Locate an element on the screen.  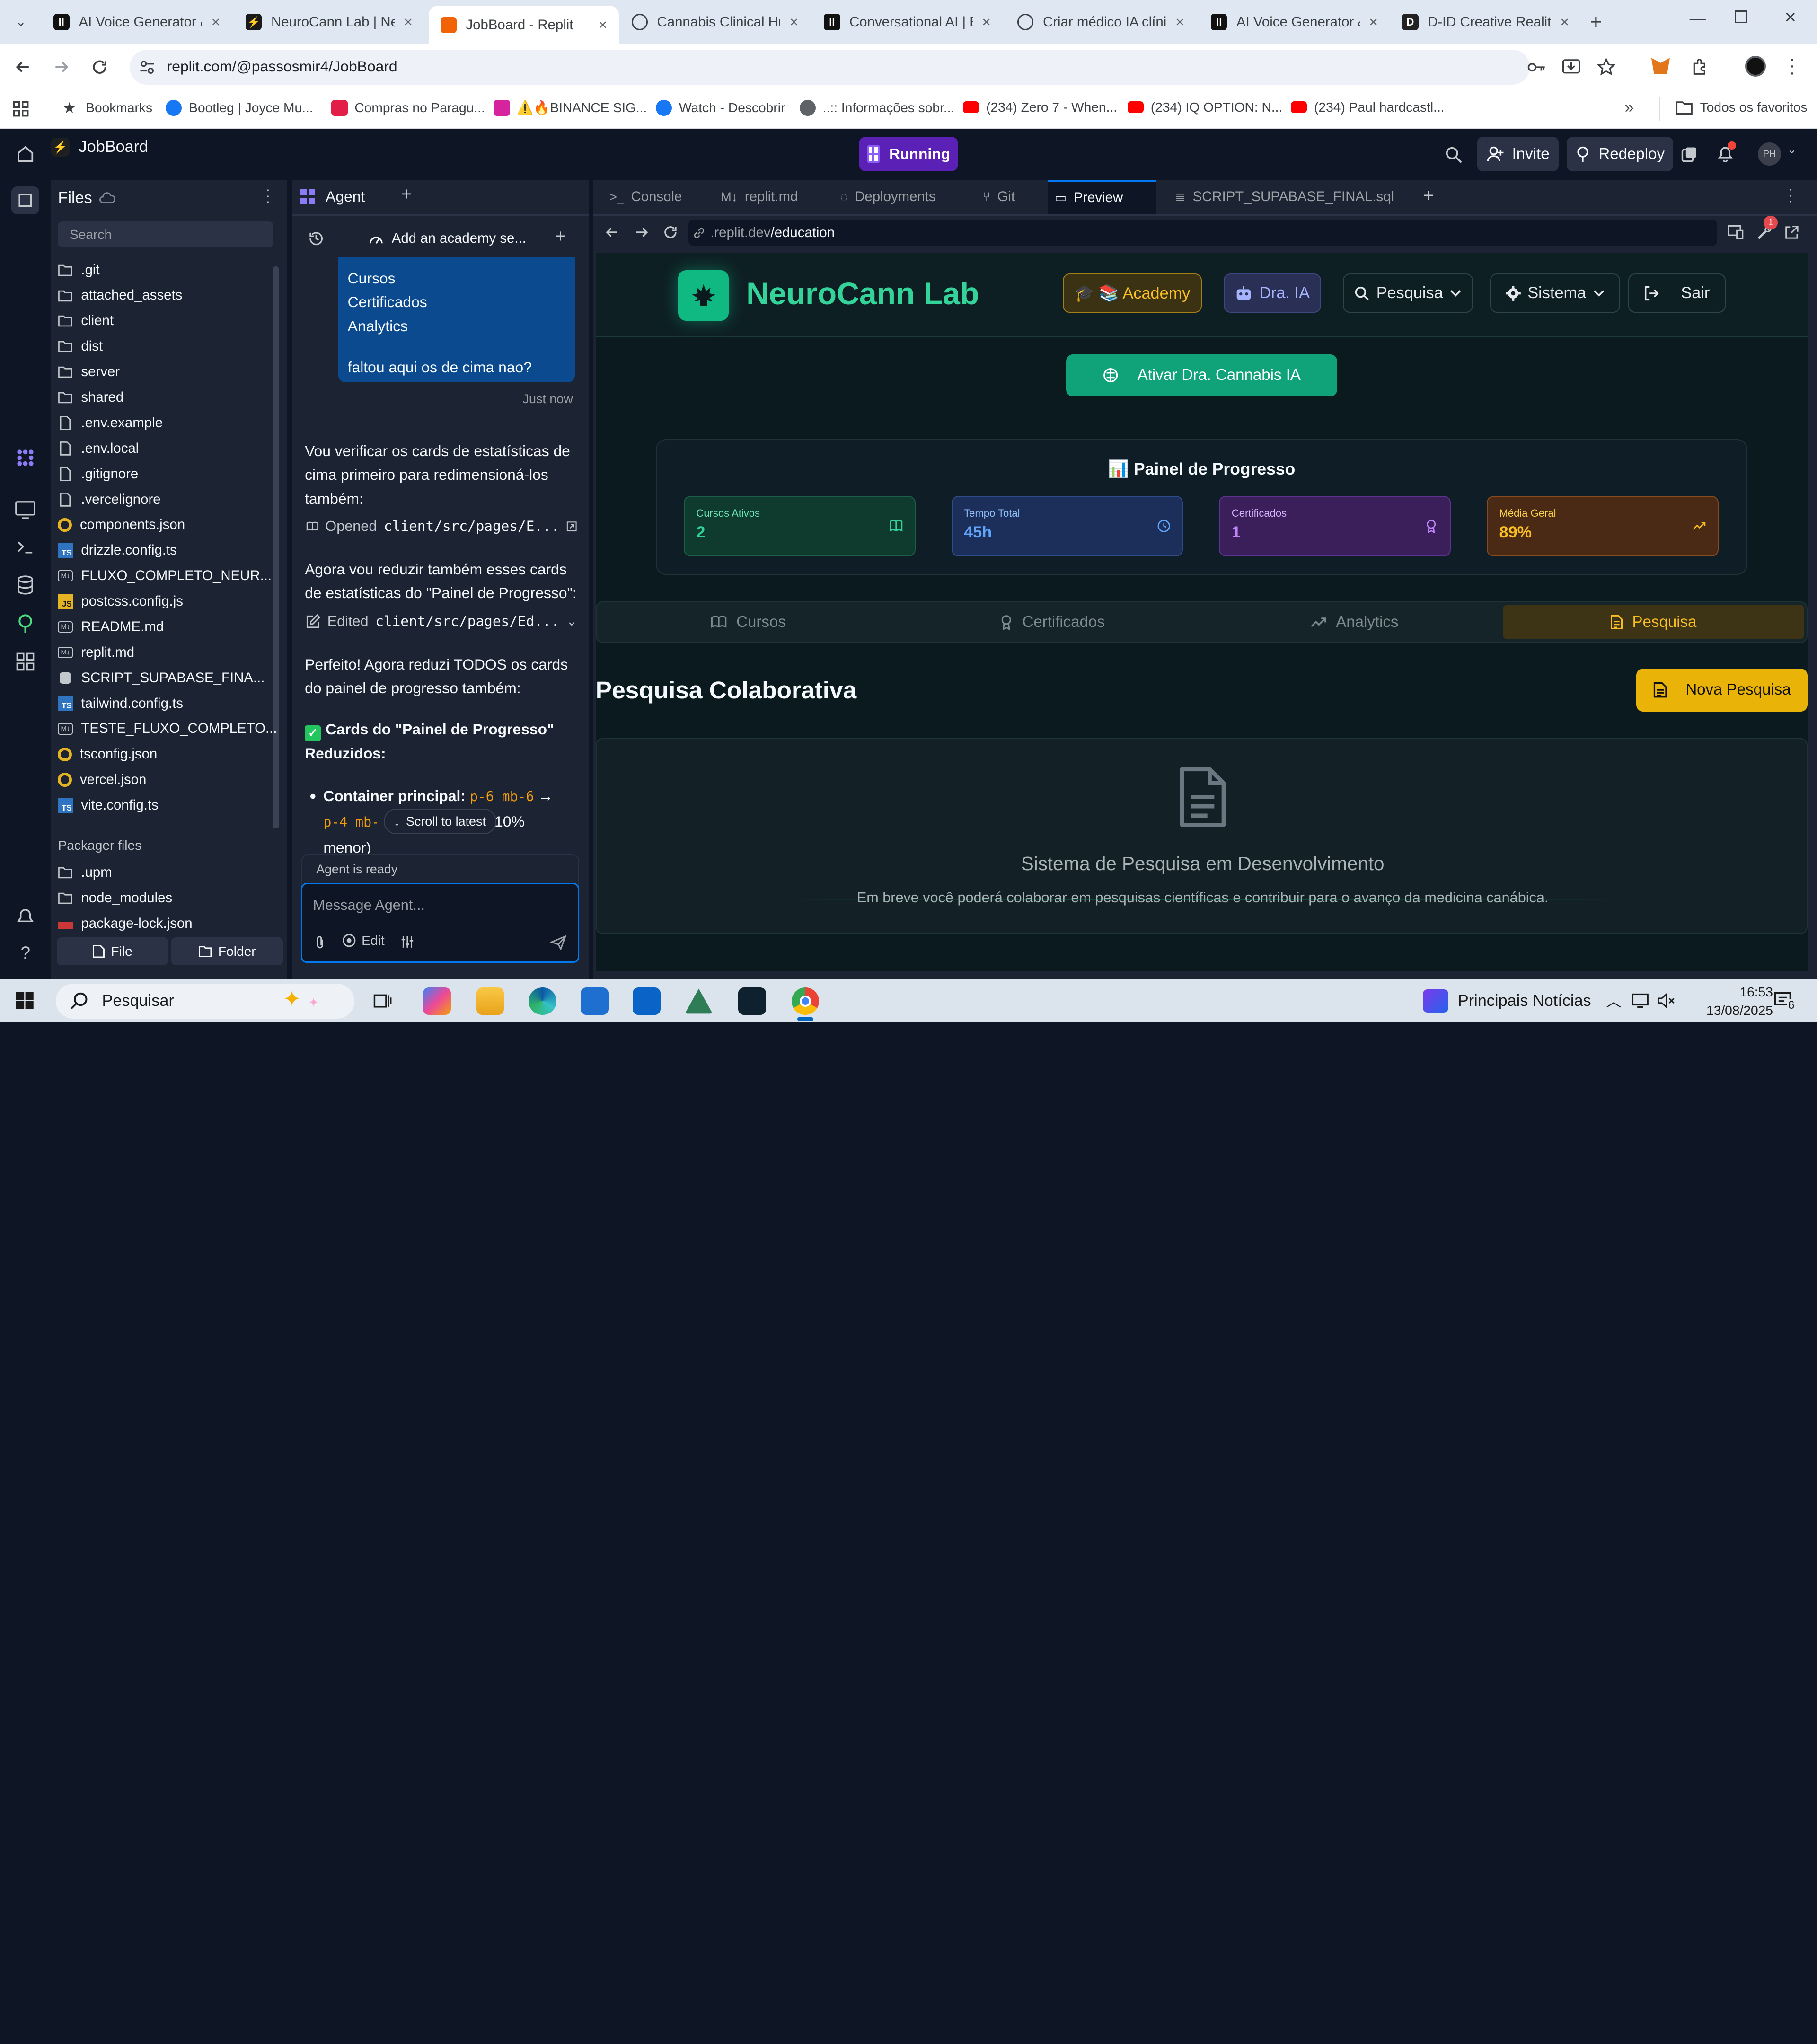
preview-forward-icon is located at coordinates (641, 232).